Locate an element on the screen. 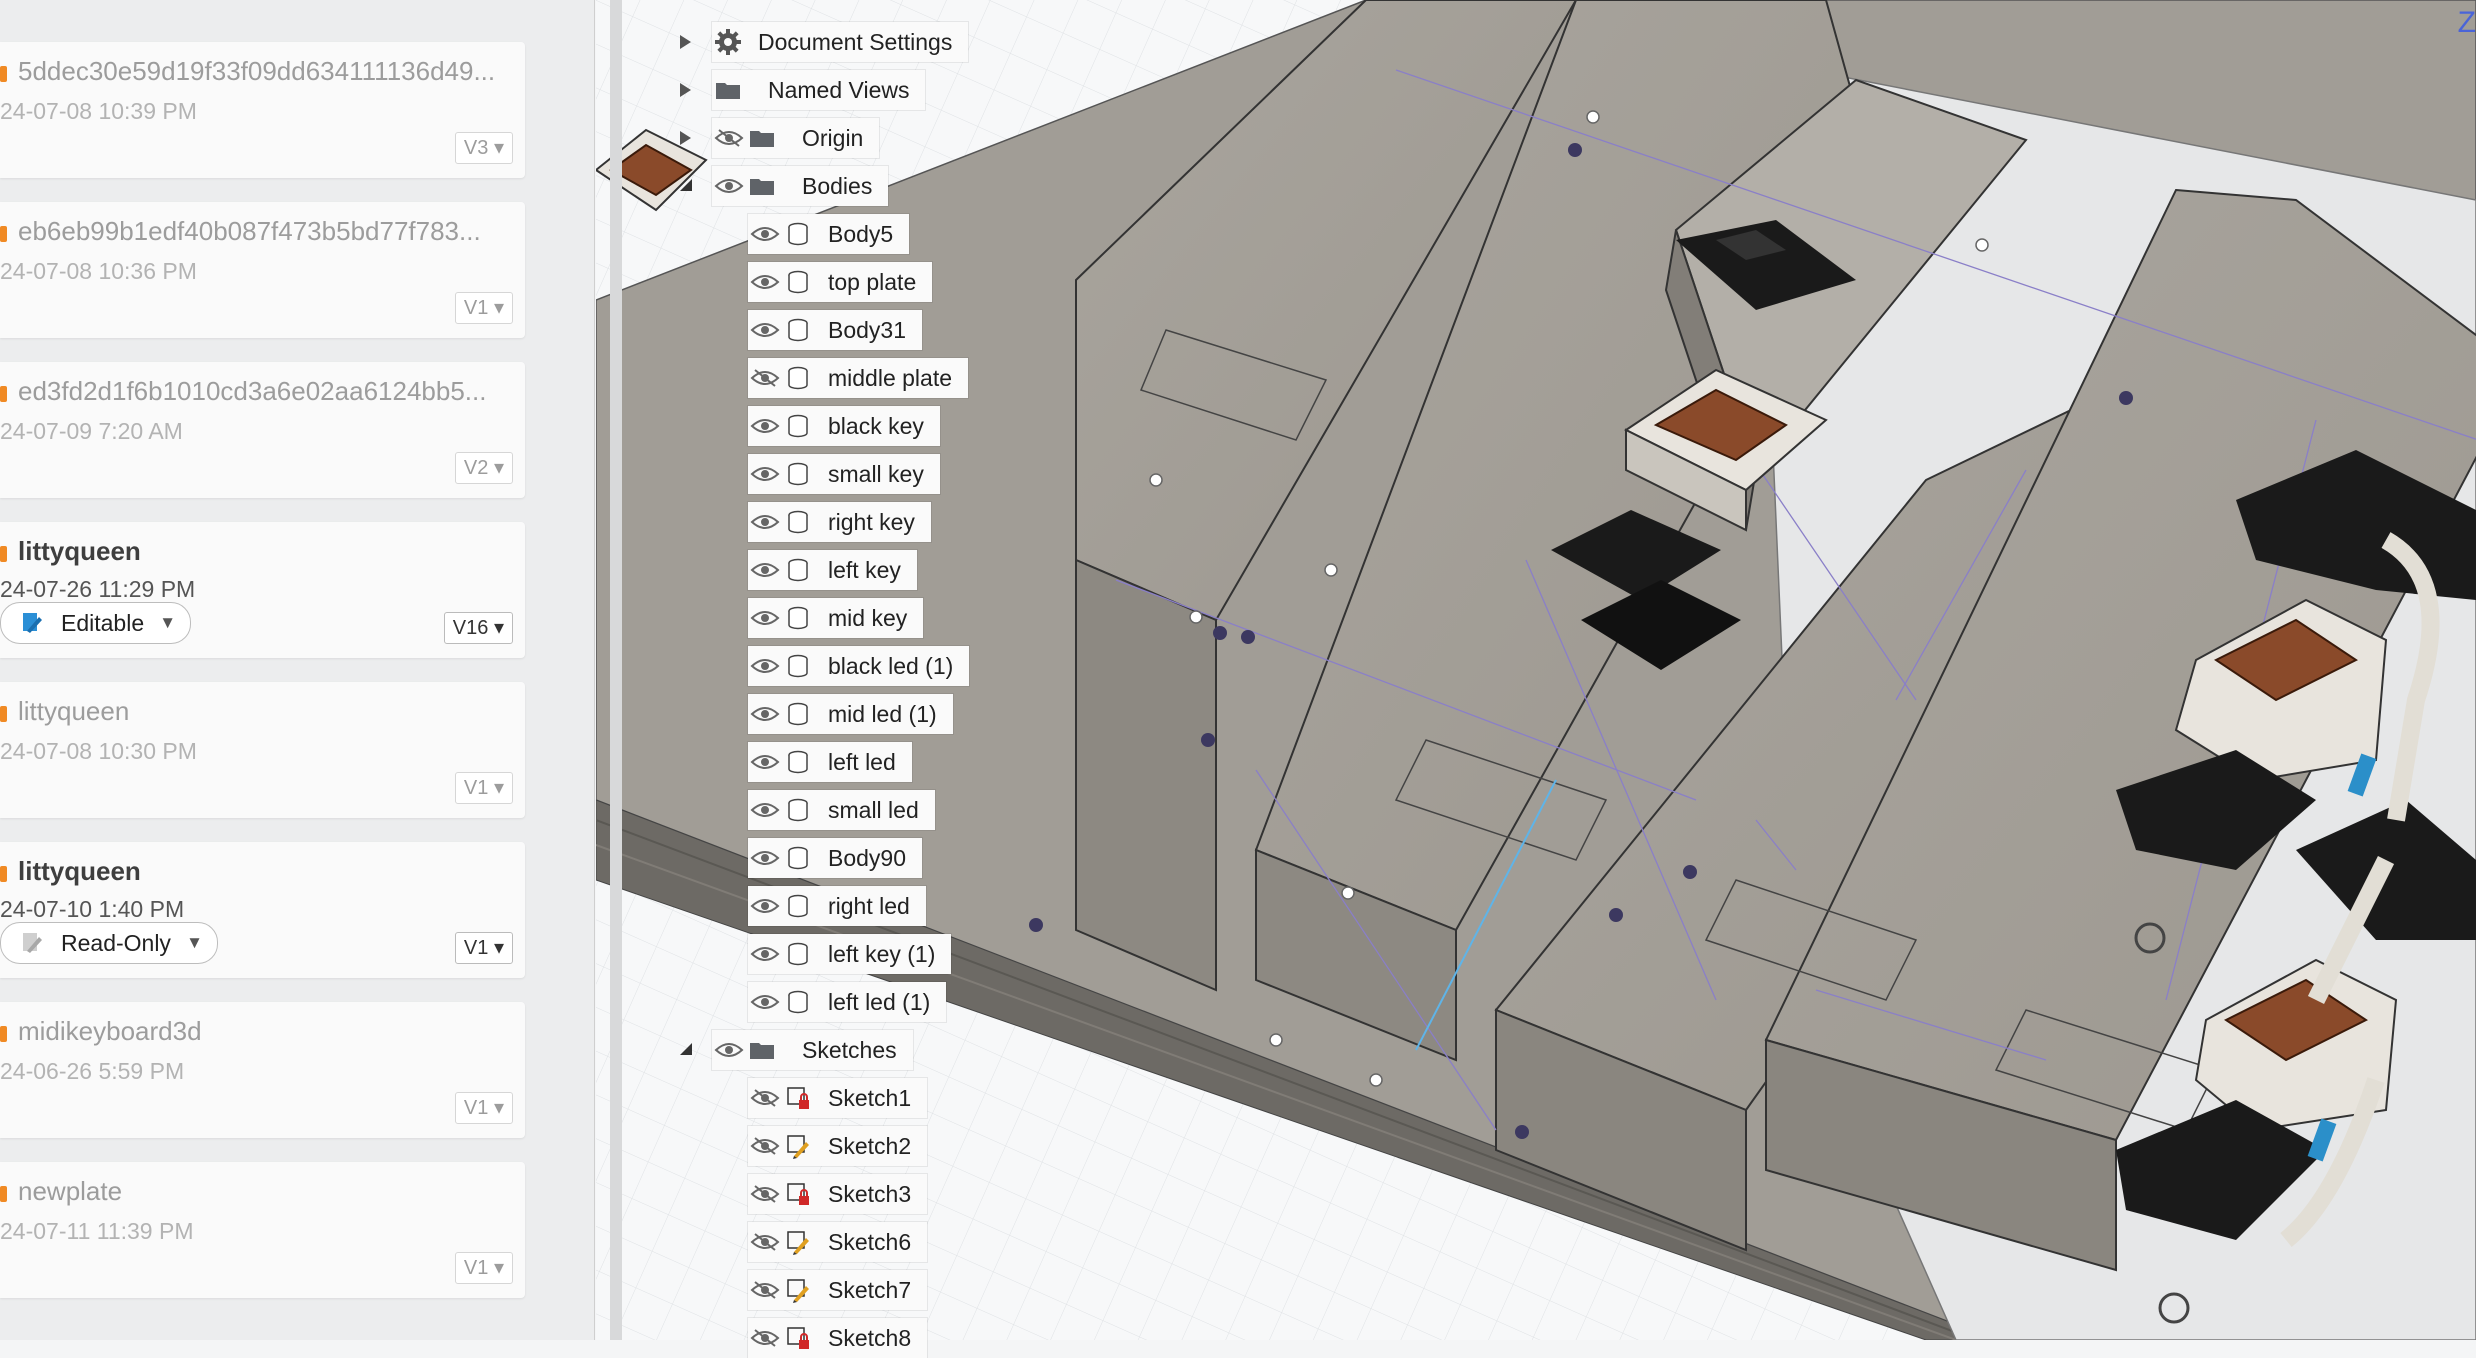 The image size is (2476, 1358). browser-node-label: mid key is located at coordinates (868, 617).